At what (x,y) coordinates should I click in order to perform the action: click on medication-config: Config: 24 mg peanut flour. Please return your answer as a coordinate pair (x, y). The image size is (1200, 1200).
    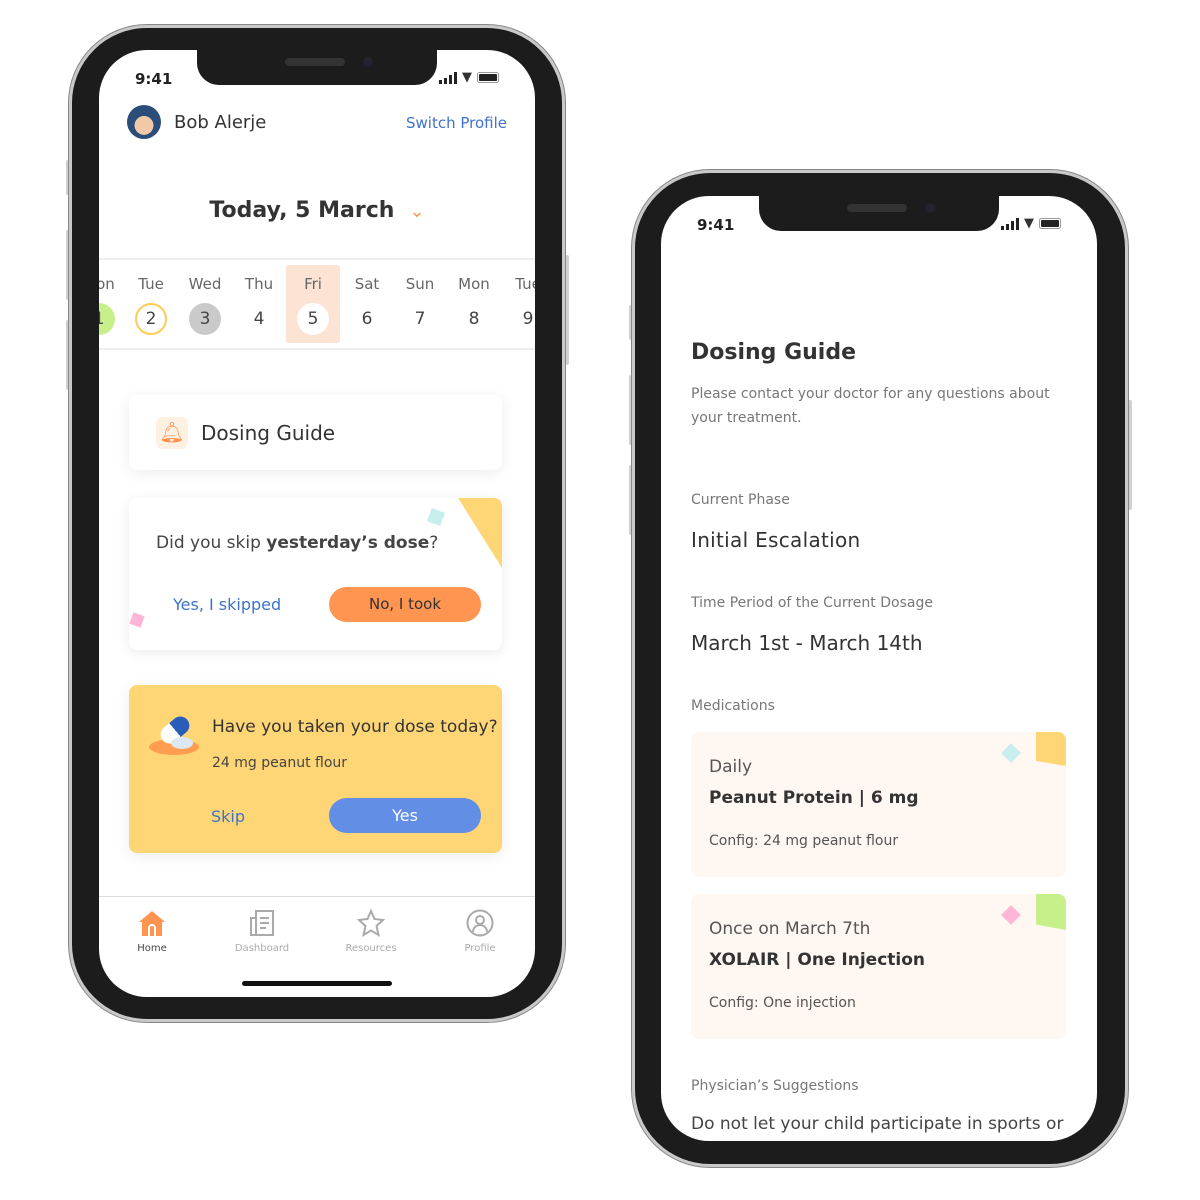
    Looking at the image, I should click on (804, 841).